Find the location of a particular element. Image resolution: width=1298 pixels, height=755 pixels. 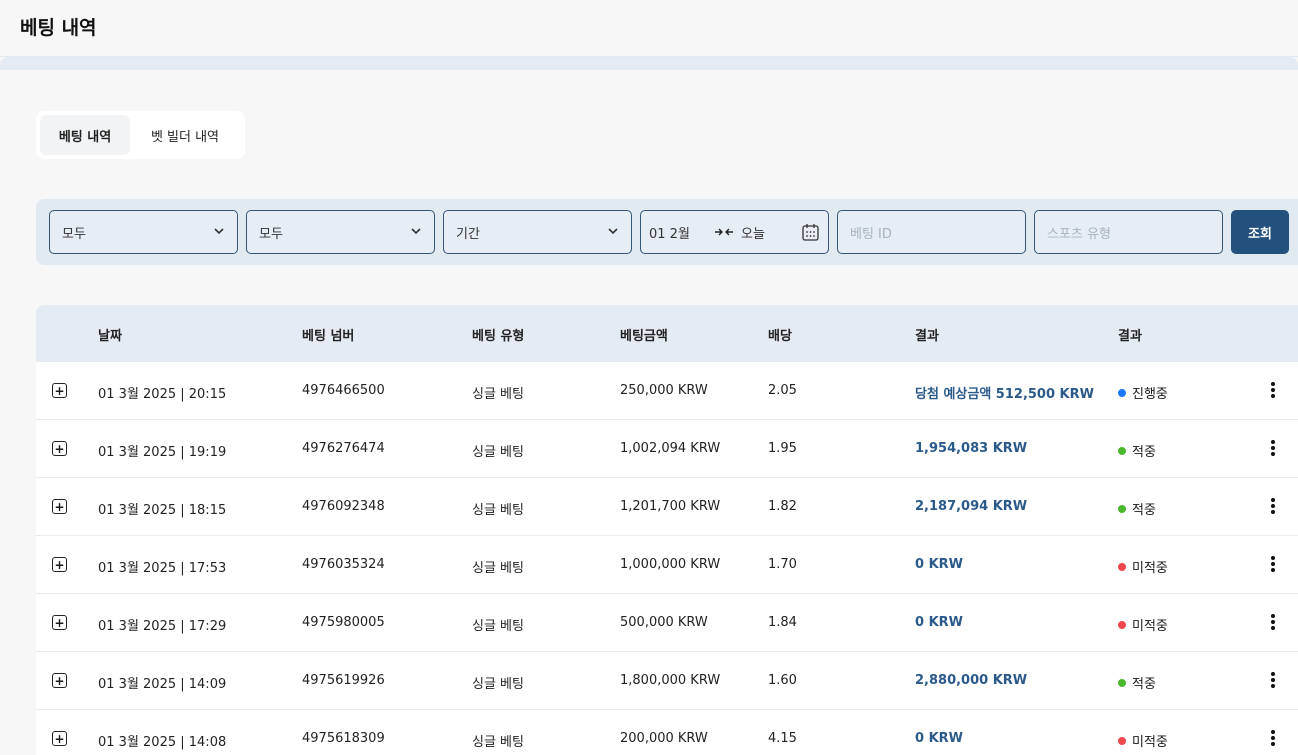

row-result: 2,880,000 KRW is located at coordinates (971, 680).